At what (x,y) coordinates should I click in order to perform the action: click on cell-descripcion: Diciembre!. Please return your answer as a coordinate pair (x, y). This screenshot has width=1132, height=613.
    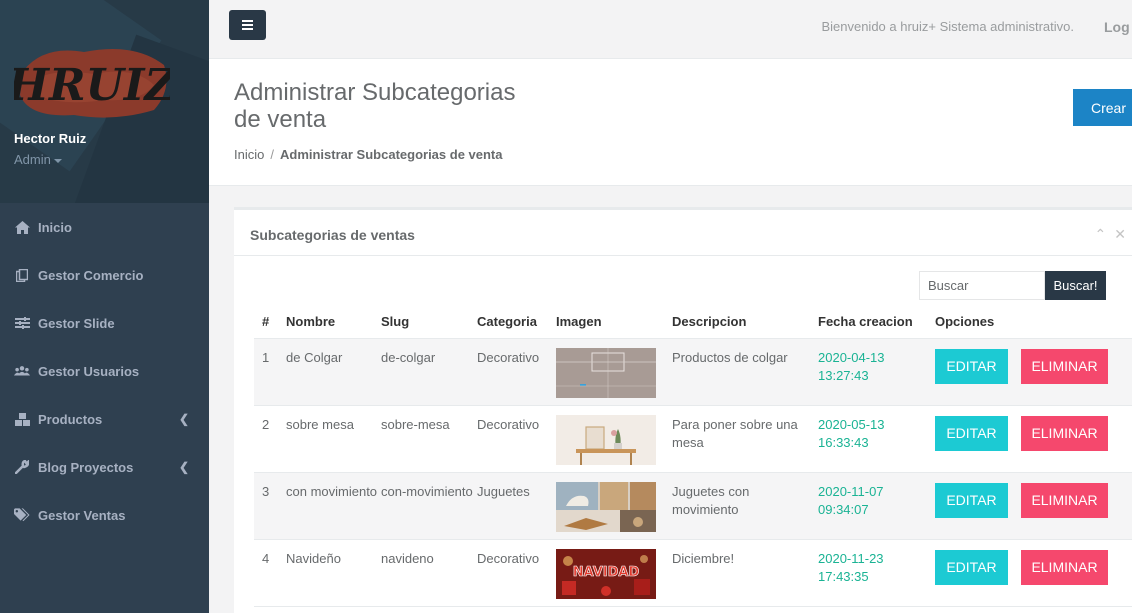
    Looking at the image, I should click on (745, 573).